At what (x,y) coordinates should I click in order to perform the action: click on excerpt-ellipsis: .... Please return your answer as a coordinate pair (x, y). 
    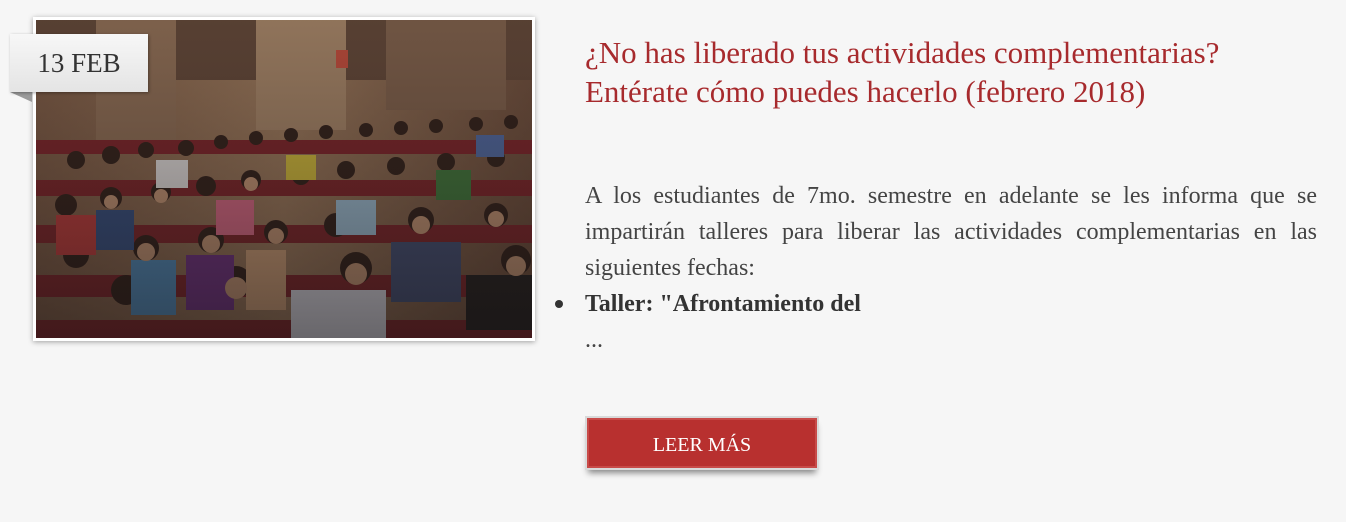
    Looking at the image, I should click on (594, 340).